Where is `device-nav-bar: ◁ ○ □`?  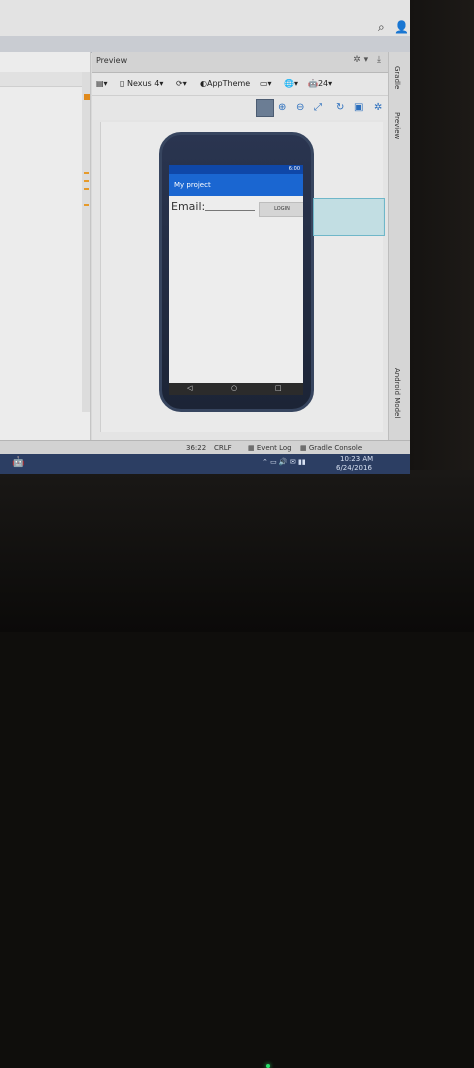 device-nav-bar: ◁ ○ □ is located at coordinates (236, 389).